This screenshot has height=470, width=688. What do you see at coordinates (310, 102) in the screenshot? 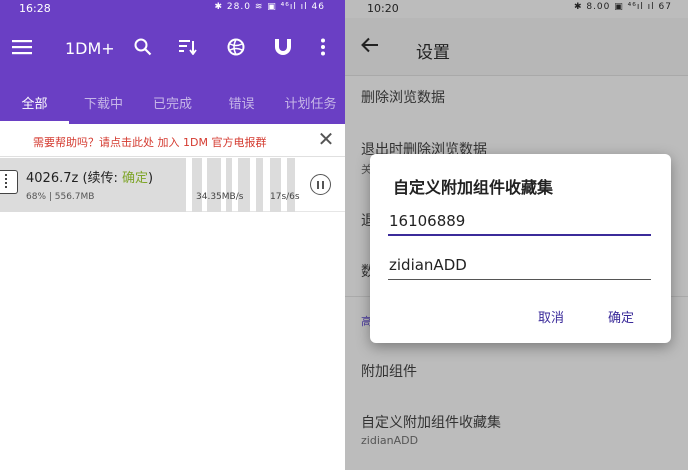
I see `tab-scheduled: 计划任务` at bounding box center [310, 102].